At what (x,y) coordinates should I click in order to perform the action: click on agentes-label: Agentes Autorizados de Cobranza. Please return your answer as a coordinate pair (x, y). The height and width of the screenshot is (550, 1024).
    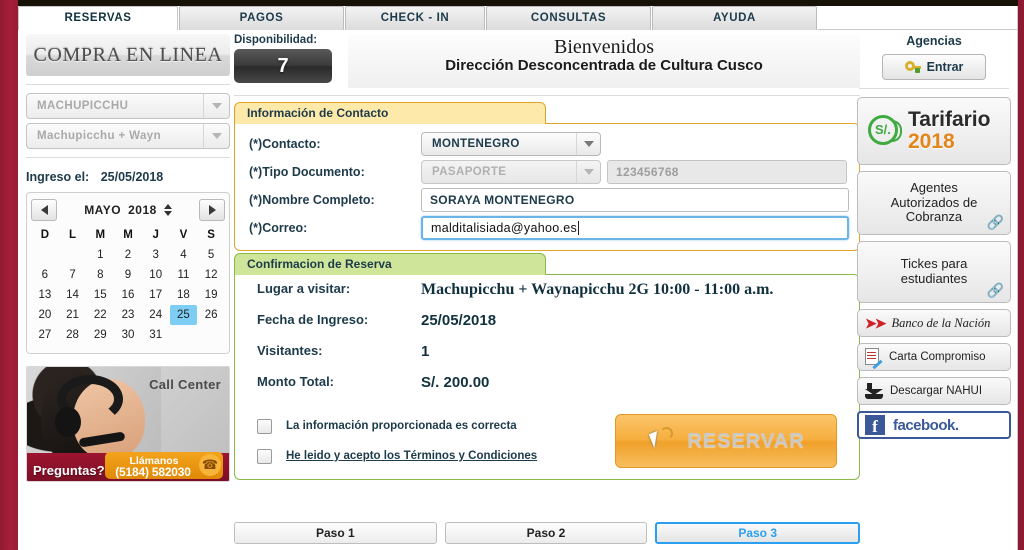
    Looking at the image, I should click on (934, 202).